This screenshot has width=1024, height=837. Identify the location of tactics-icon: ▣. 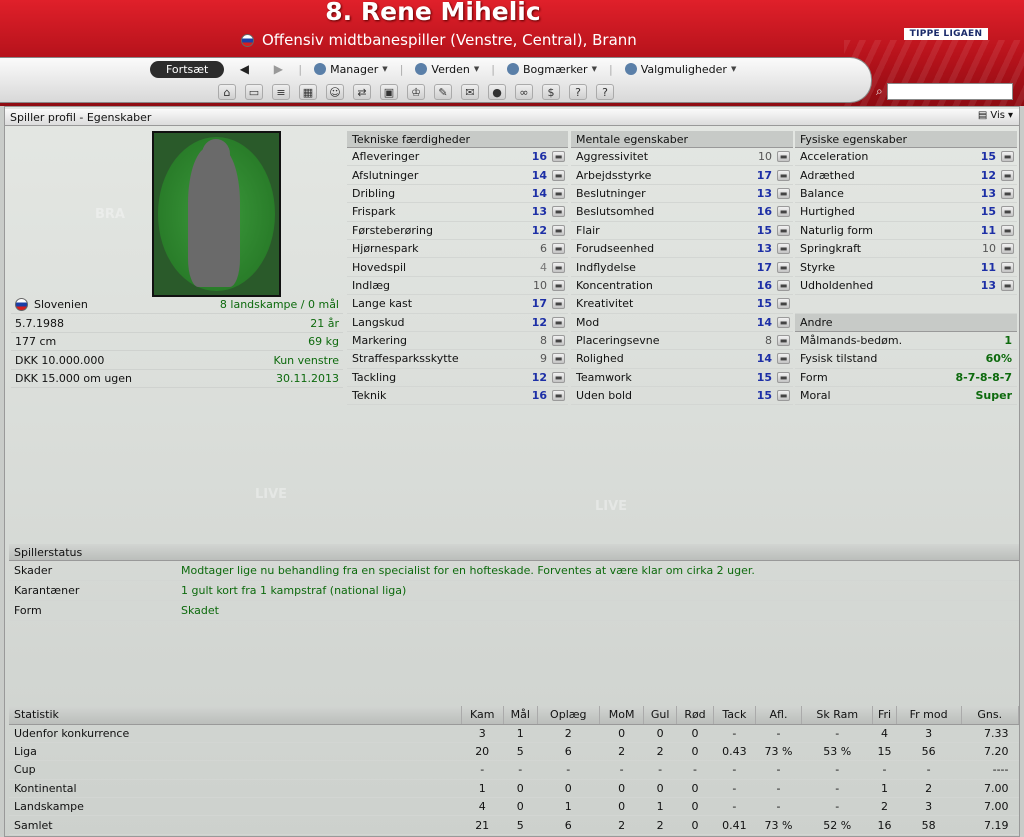
(389, 92).